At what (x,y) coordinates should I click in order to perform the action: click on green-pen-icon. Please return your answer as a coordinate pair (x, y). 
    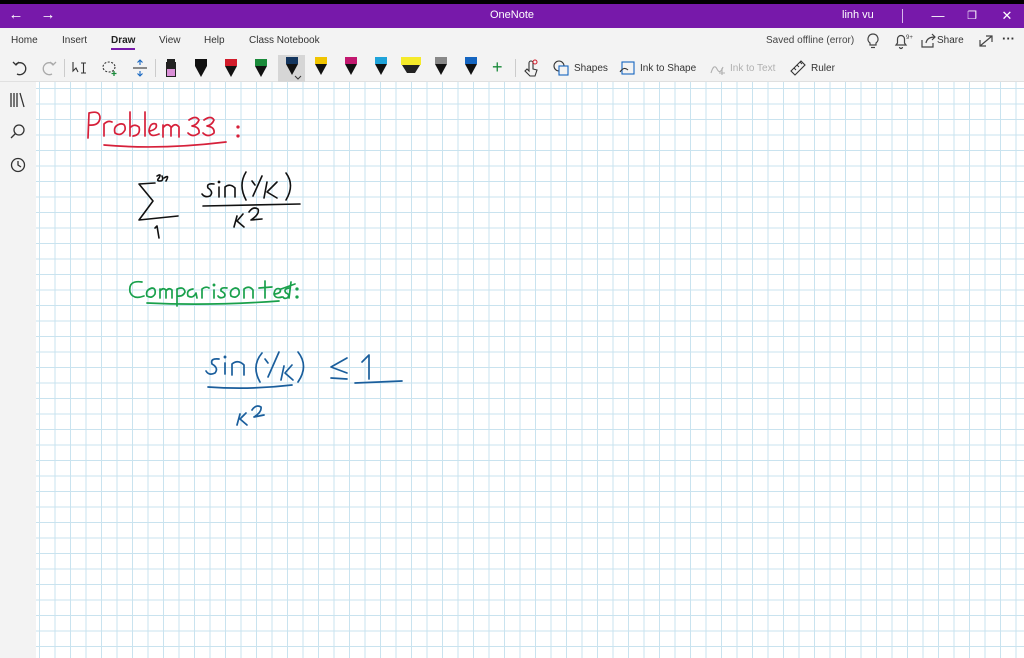
    Looking at the image, I should click on (261, 68).